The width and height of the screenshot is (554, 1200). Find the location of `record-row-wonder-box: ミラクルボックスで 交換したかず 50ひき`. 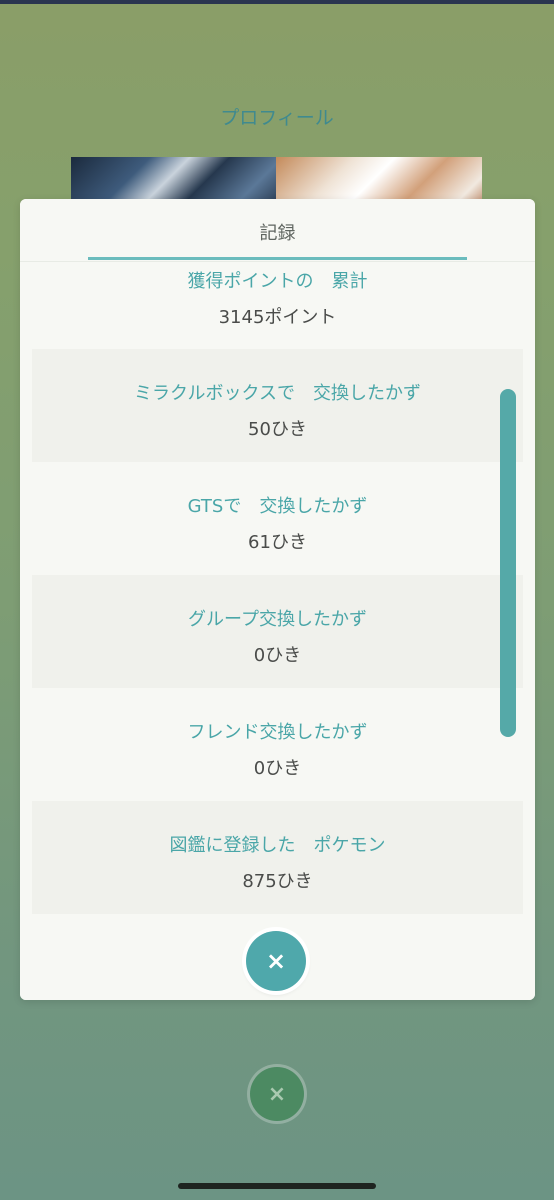

record-row-wonder-box: ミラクルボックスで 交換したかず 50ひき is located at coordinates (277, 405).